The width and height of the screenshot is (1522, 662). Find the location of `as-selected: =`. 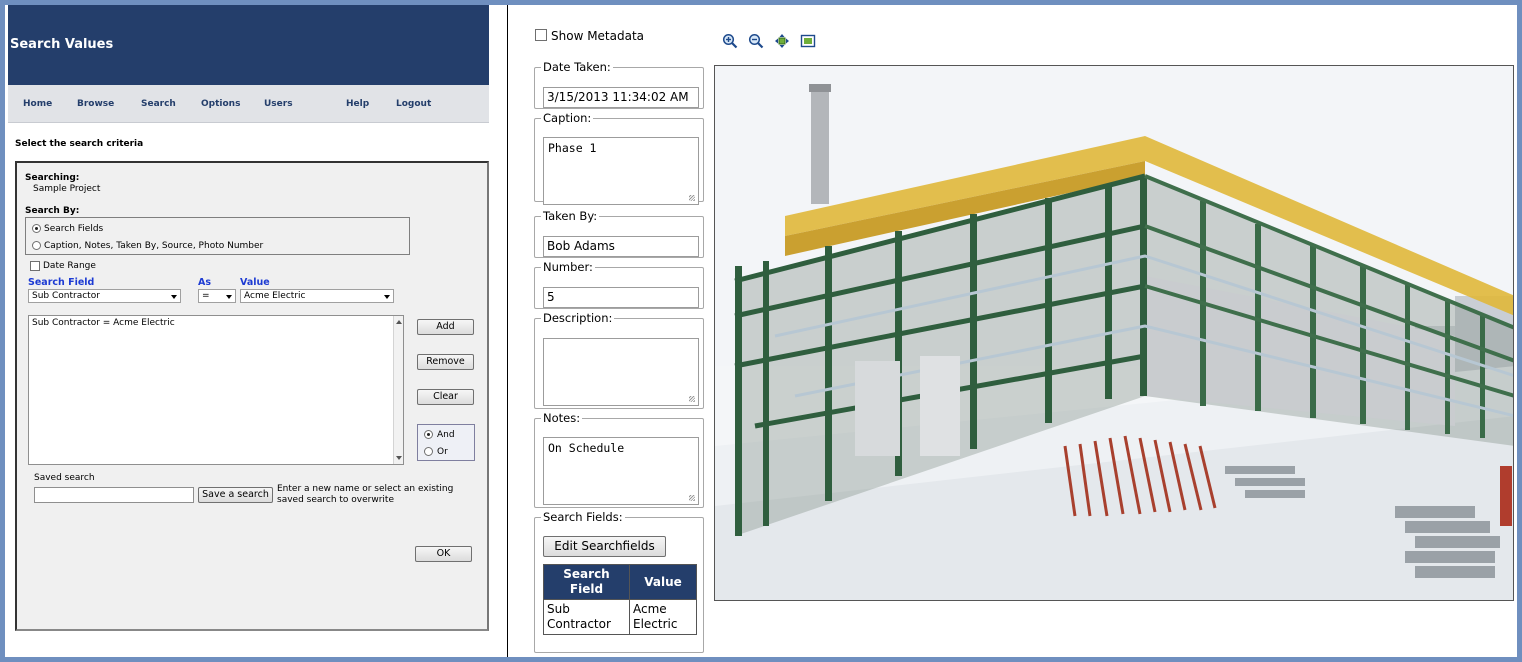

as-selected: = is located at coordinates (206, 296).